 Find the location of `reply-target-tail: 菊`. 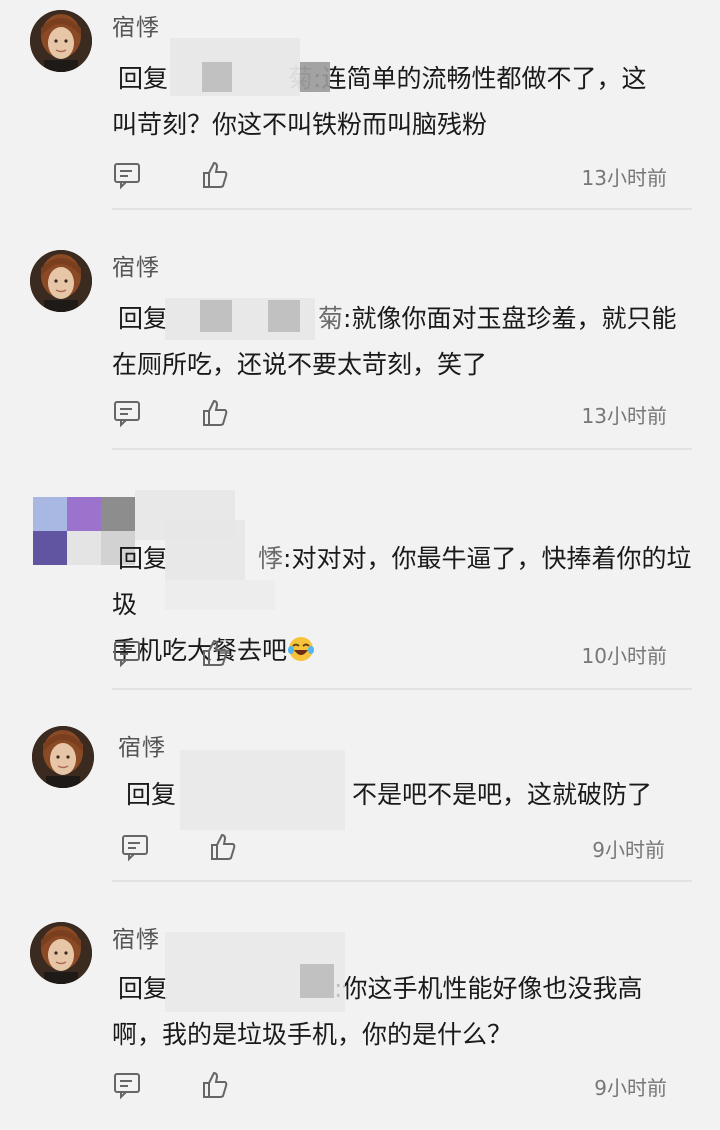

reply-target-tail: 菊 is located at coordinates (330, 318).